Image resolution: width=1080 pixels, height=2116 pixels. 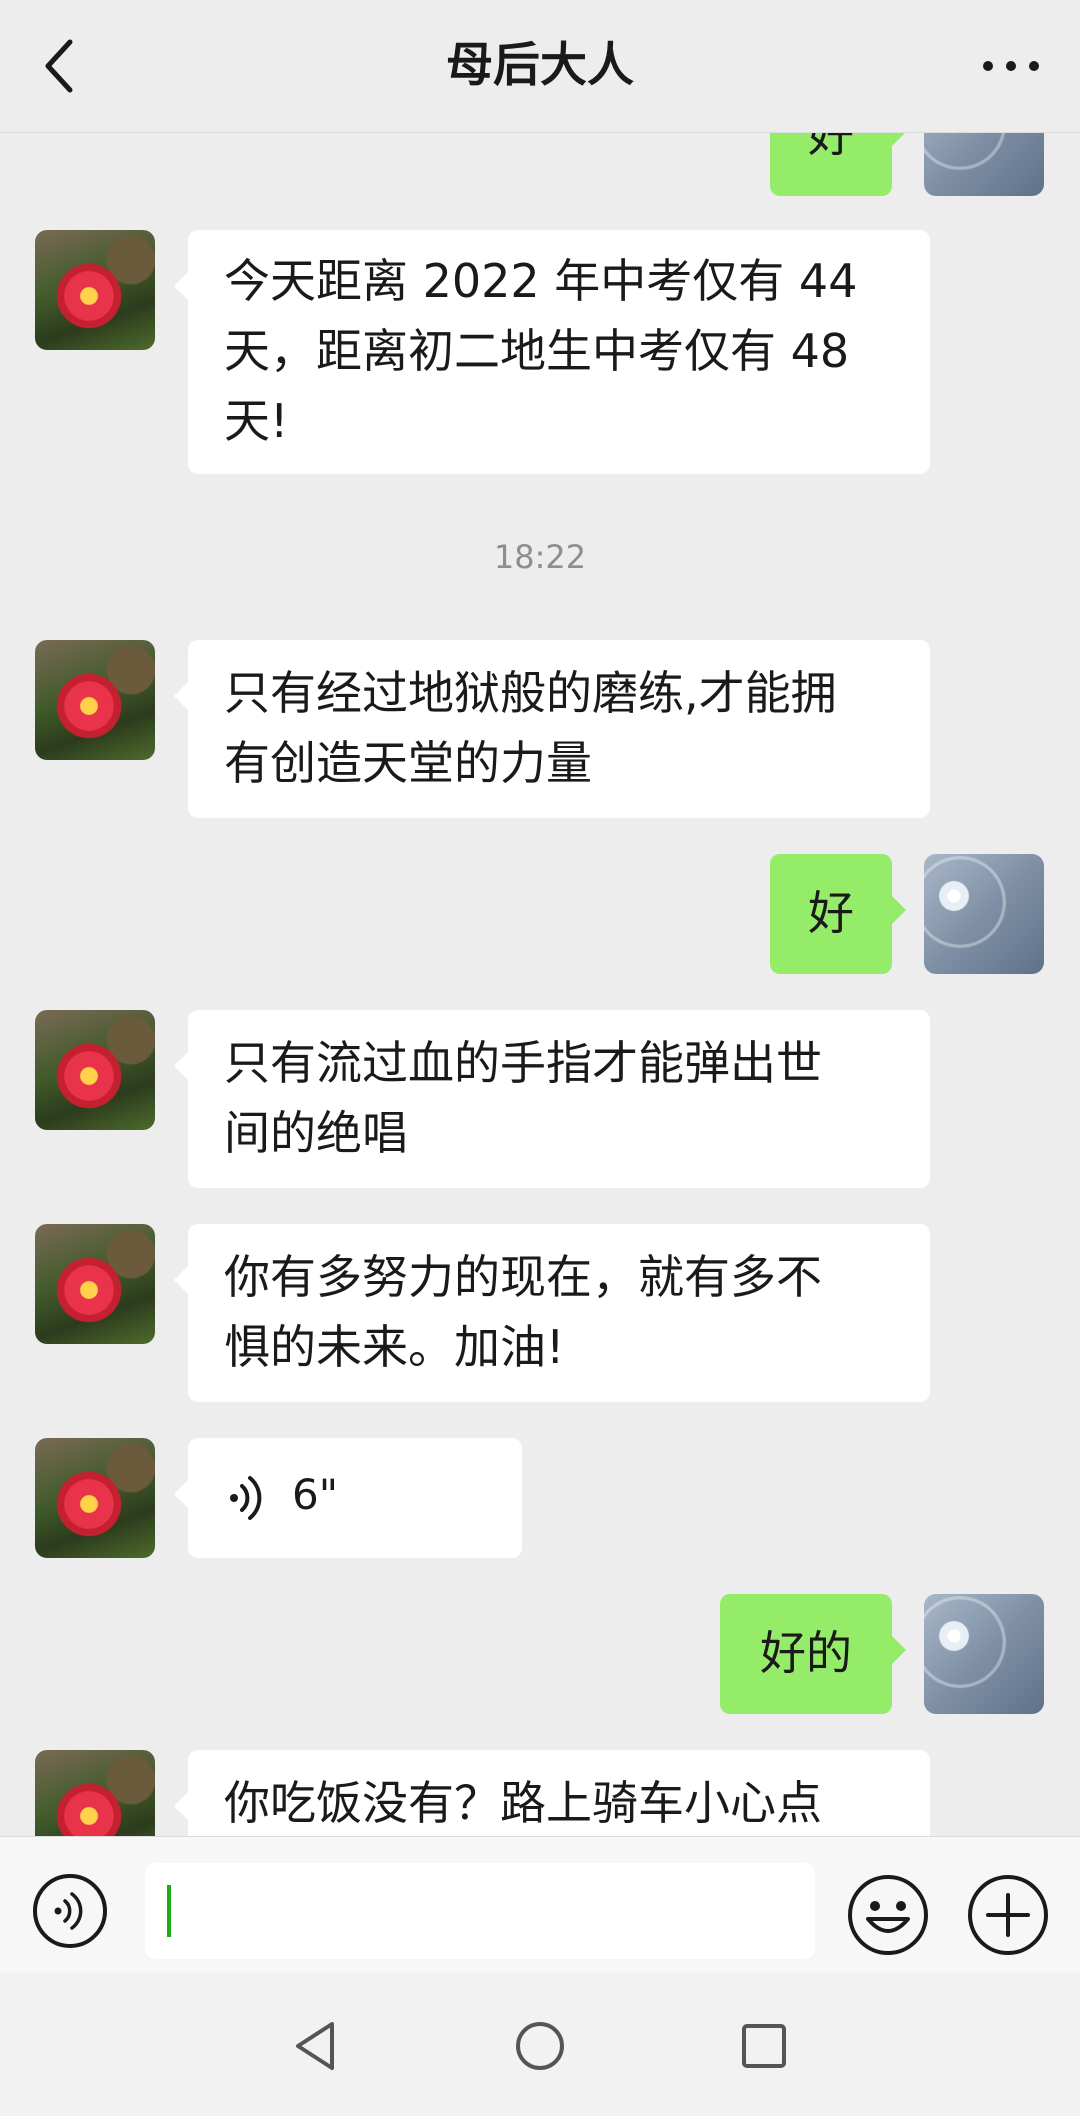 I want to click on input-bar, so click(x=540, y=1904).